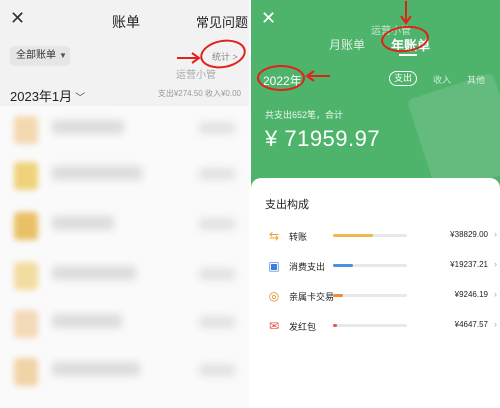 This screenshot has width=500, height=408. Describe the element at coordinates (126, 22) in the screenshot. I see `page-title: 账单` at that location.